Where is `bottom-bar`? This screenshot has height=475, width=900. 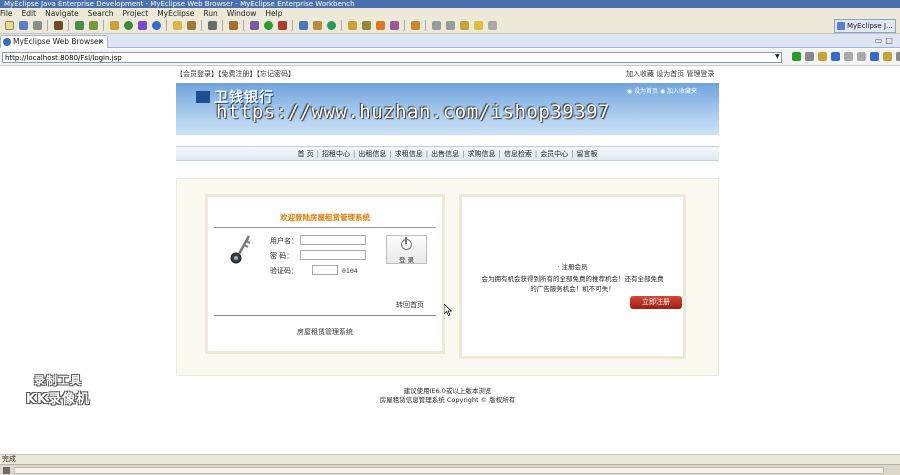 bottom-bar is located at coordinates (450, 469).